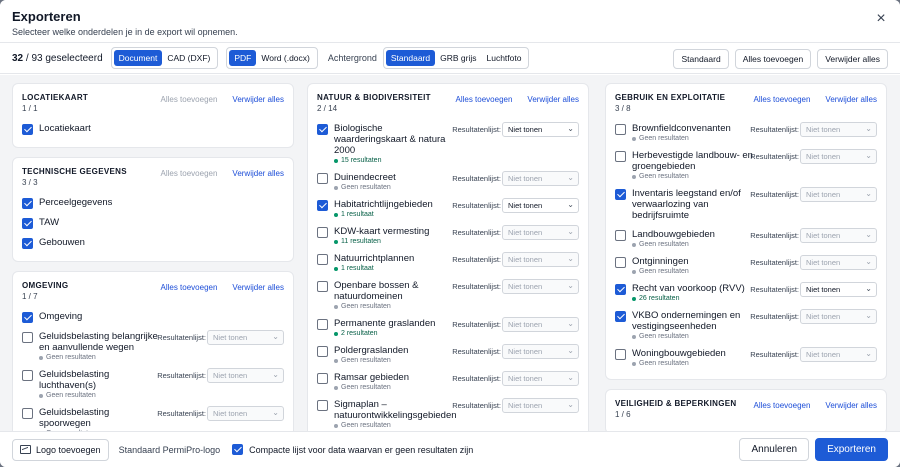  What do you see at coordinates (395, 160) in the screenshot?
I see `item-status: 15 resultaten` at bounding box center [395, 160].